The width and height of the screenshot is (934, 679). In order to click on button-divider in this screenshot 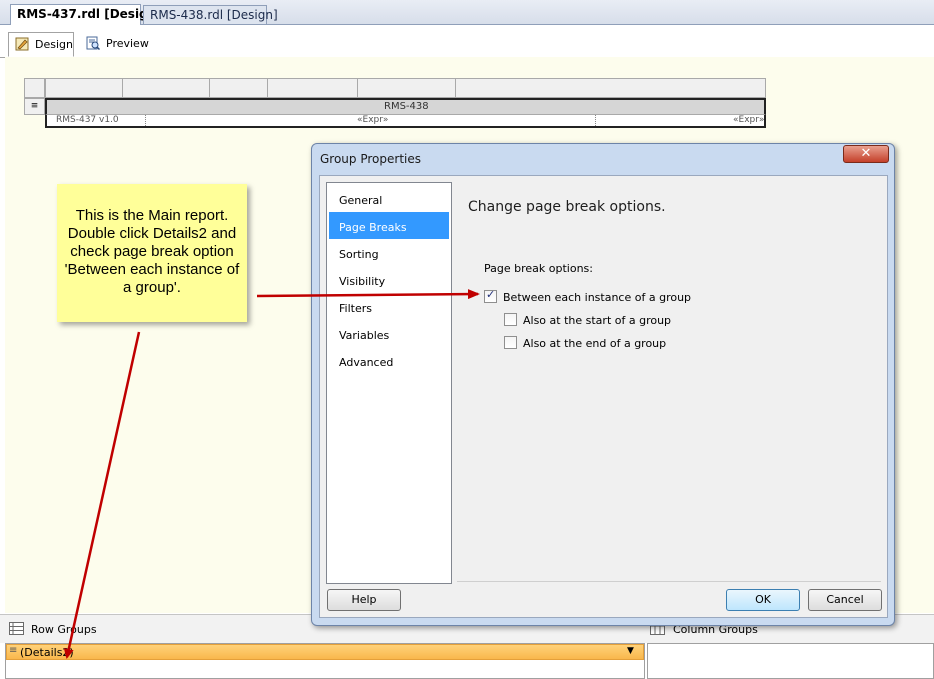, I will do `click(669, 581)`.